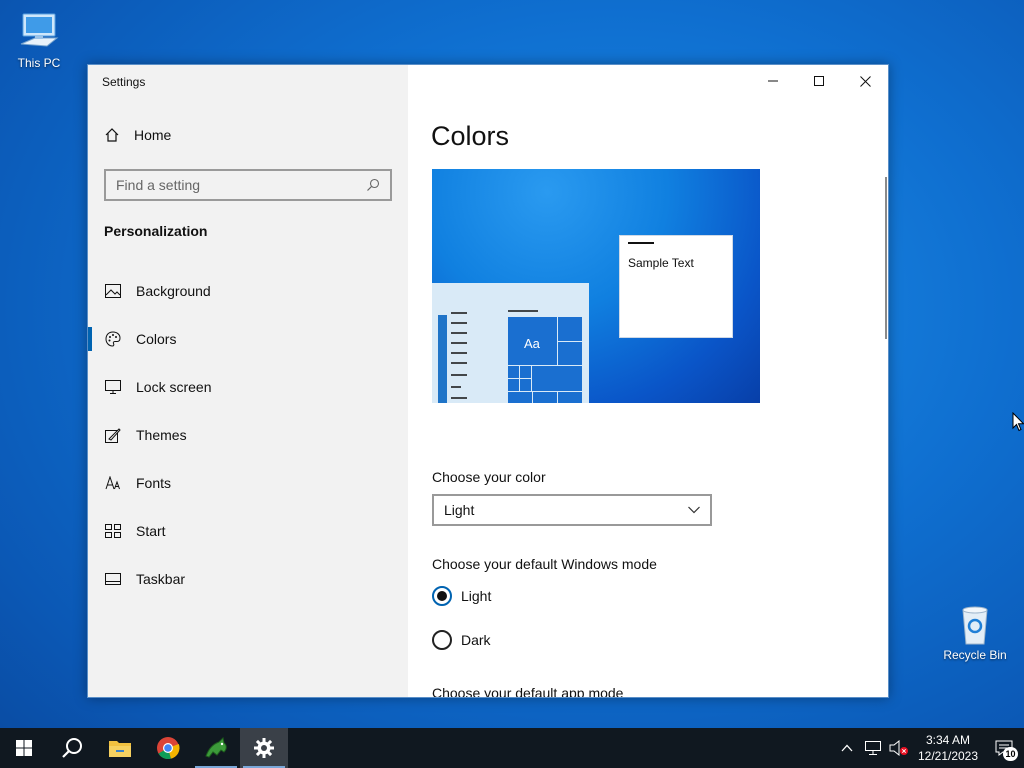 The height and width of the screenshot is (768, 1024). I want to click on taskbar-chrome, so click(168, 748).